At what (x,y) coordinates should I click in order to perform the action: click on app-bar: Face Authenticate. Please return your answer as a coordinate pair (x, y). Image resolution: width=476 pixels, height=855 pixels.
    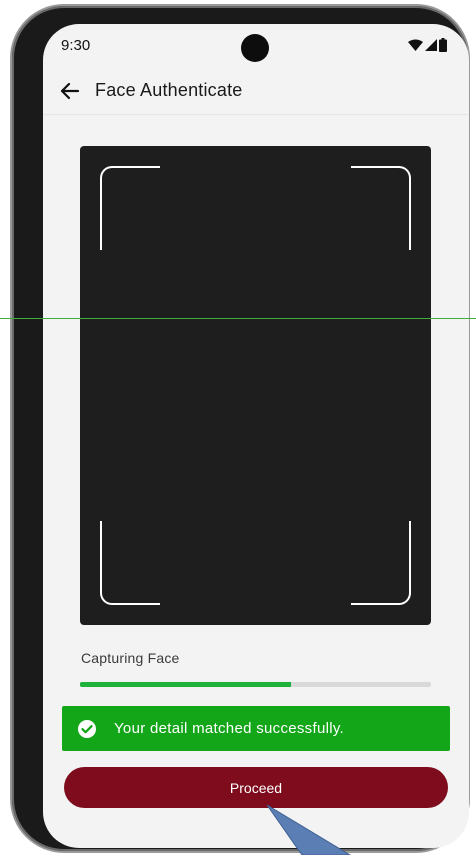
    Looking at the image, I should click on (256, 92).